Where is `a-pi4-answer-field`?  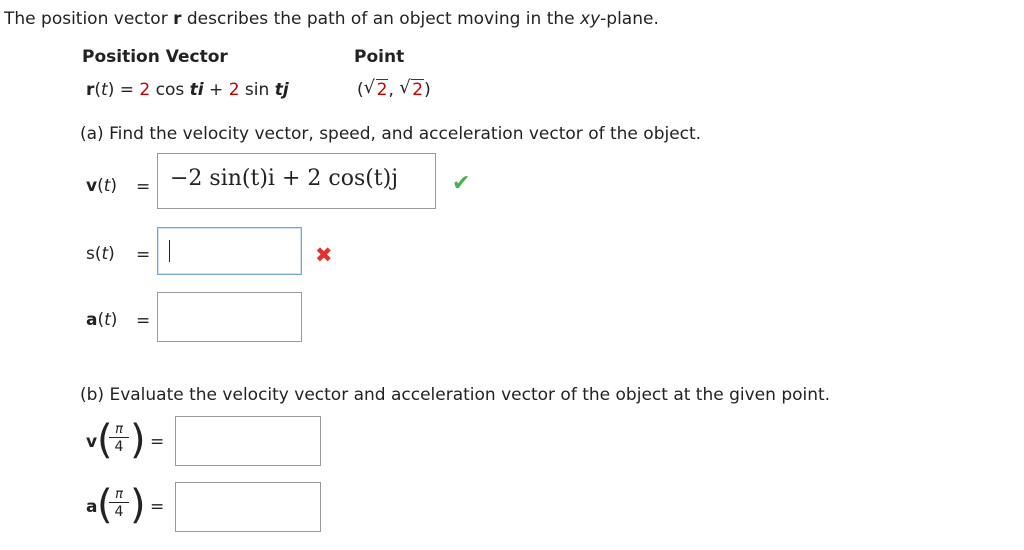 a-pi4-answer-field is located at coordinates (248, 507).